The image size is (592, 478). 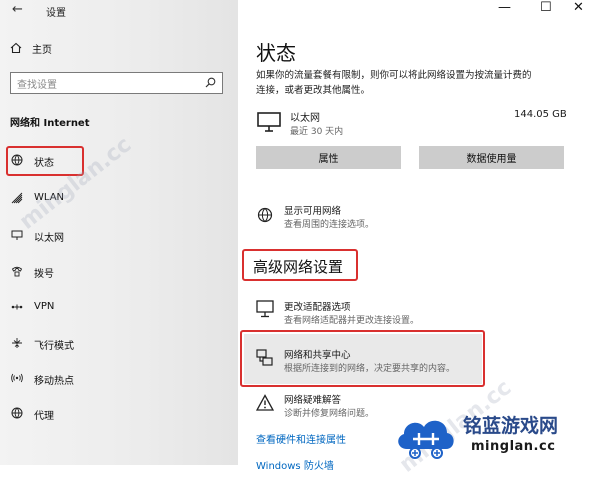 What do you see at coordinates (269, 122) in the screenshot?
I see `ethernet-pc-icon` at bounding box center [269, 122].